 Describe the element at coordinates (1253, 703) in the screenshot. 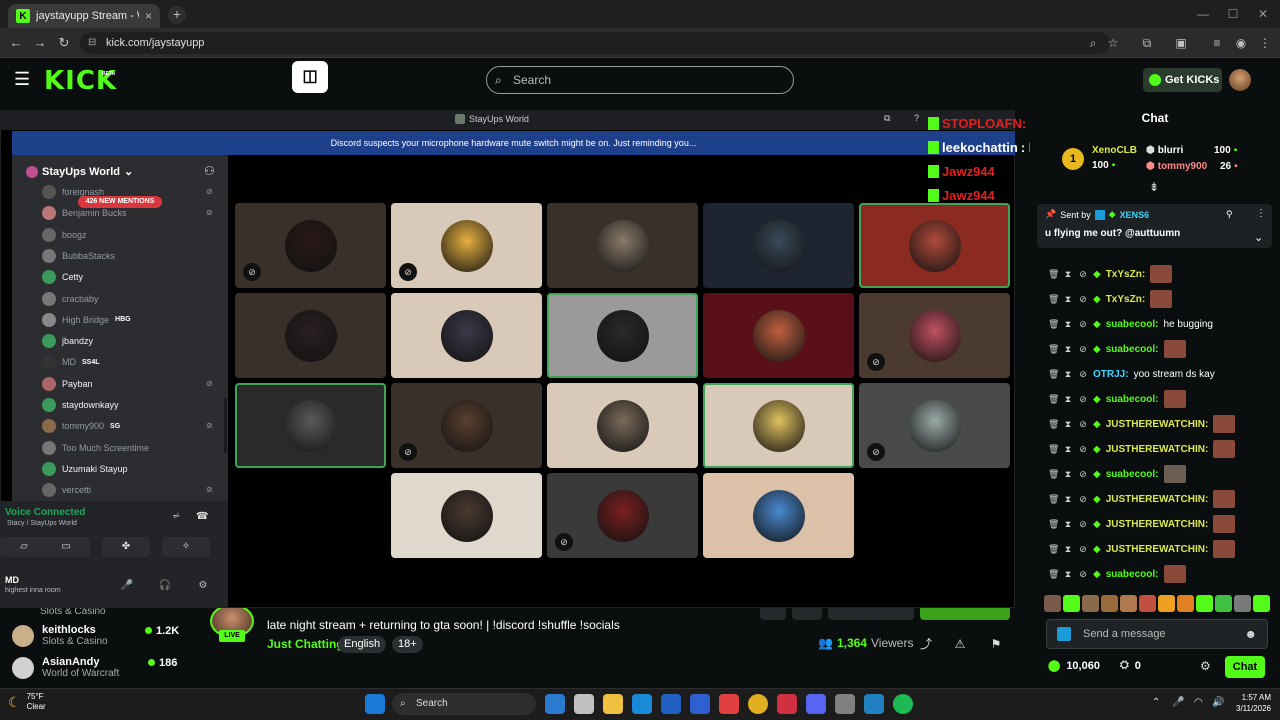

I see `taskbar-clock: 1:57 AM 3/11/2026` at that location.